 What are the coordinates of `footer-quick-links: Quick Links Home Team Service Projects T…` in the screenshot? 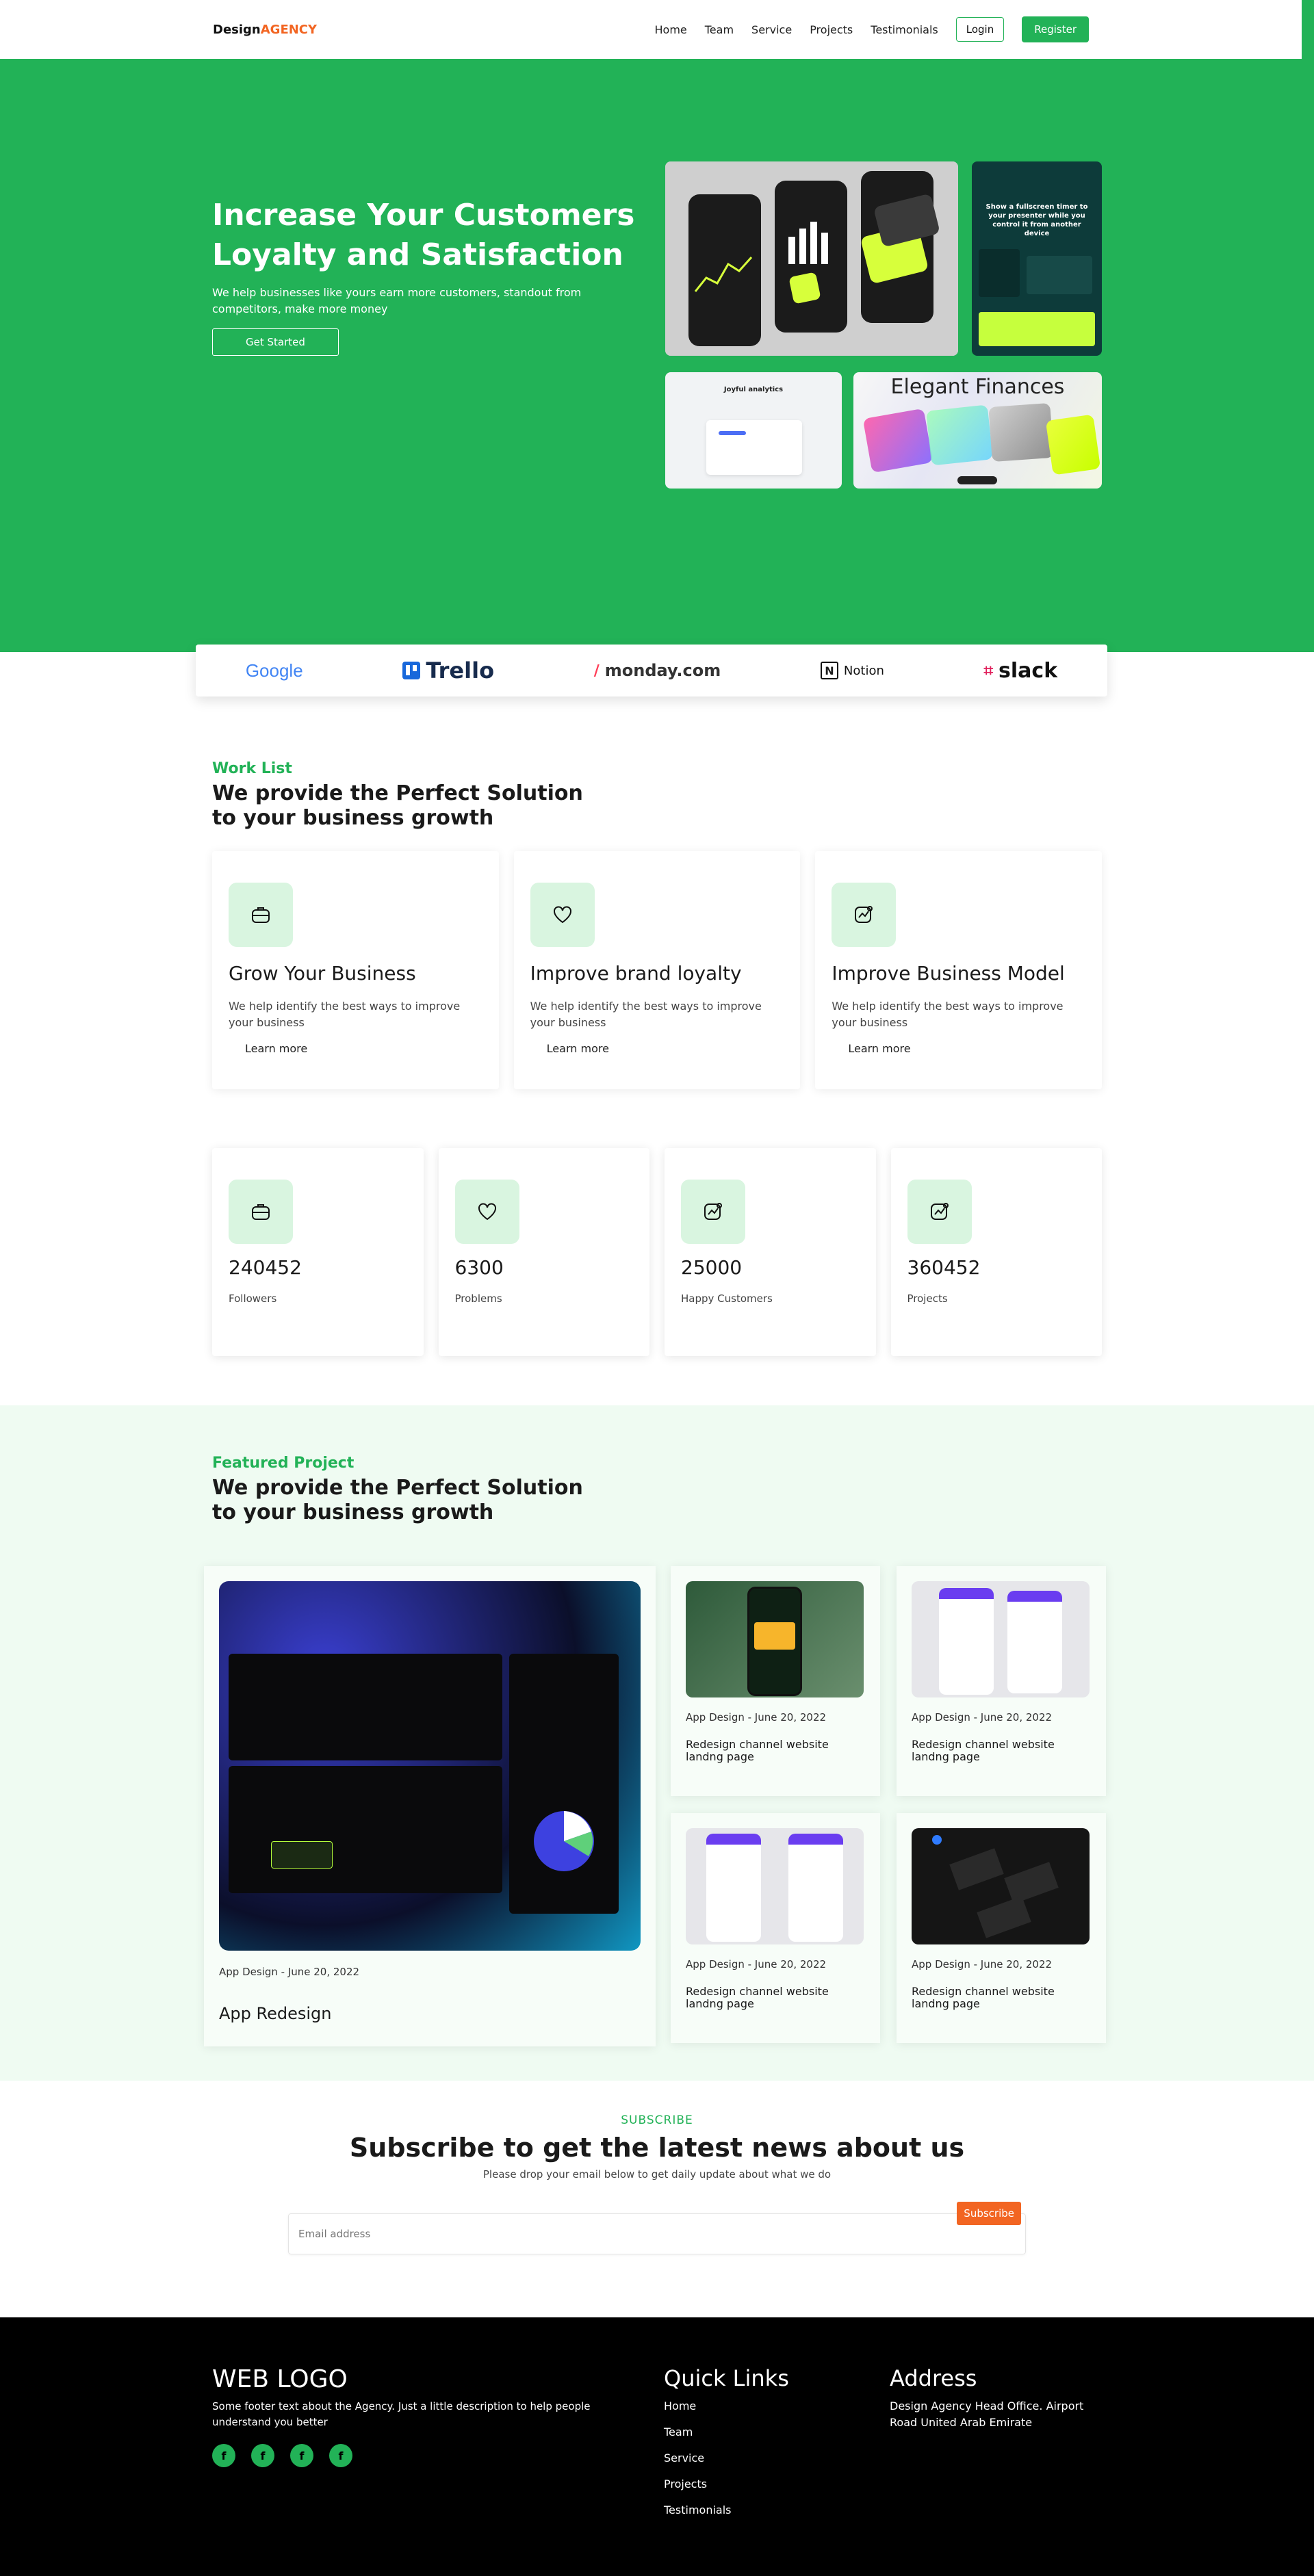 It's located at (777, 2447).